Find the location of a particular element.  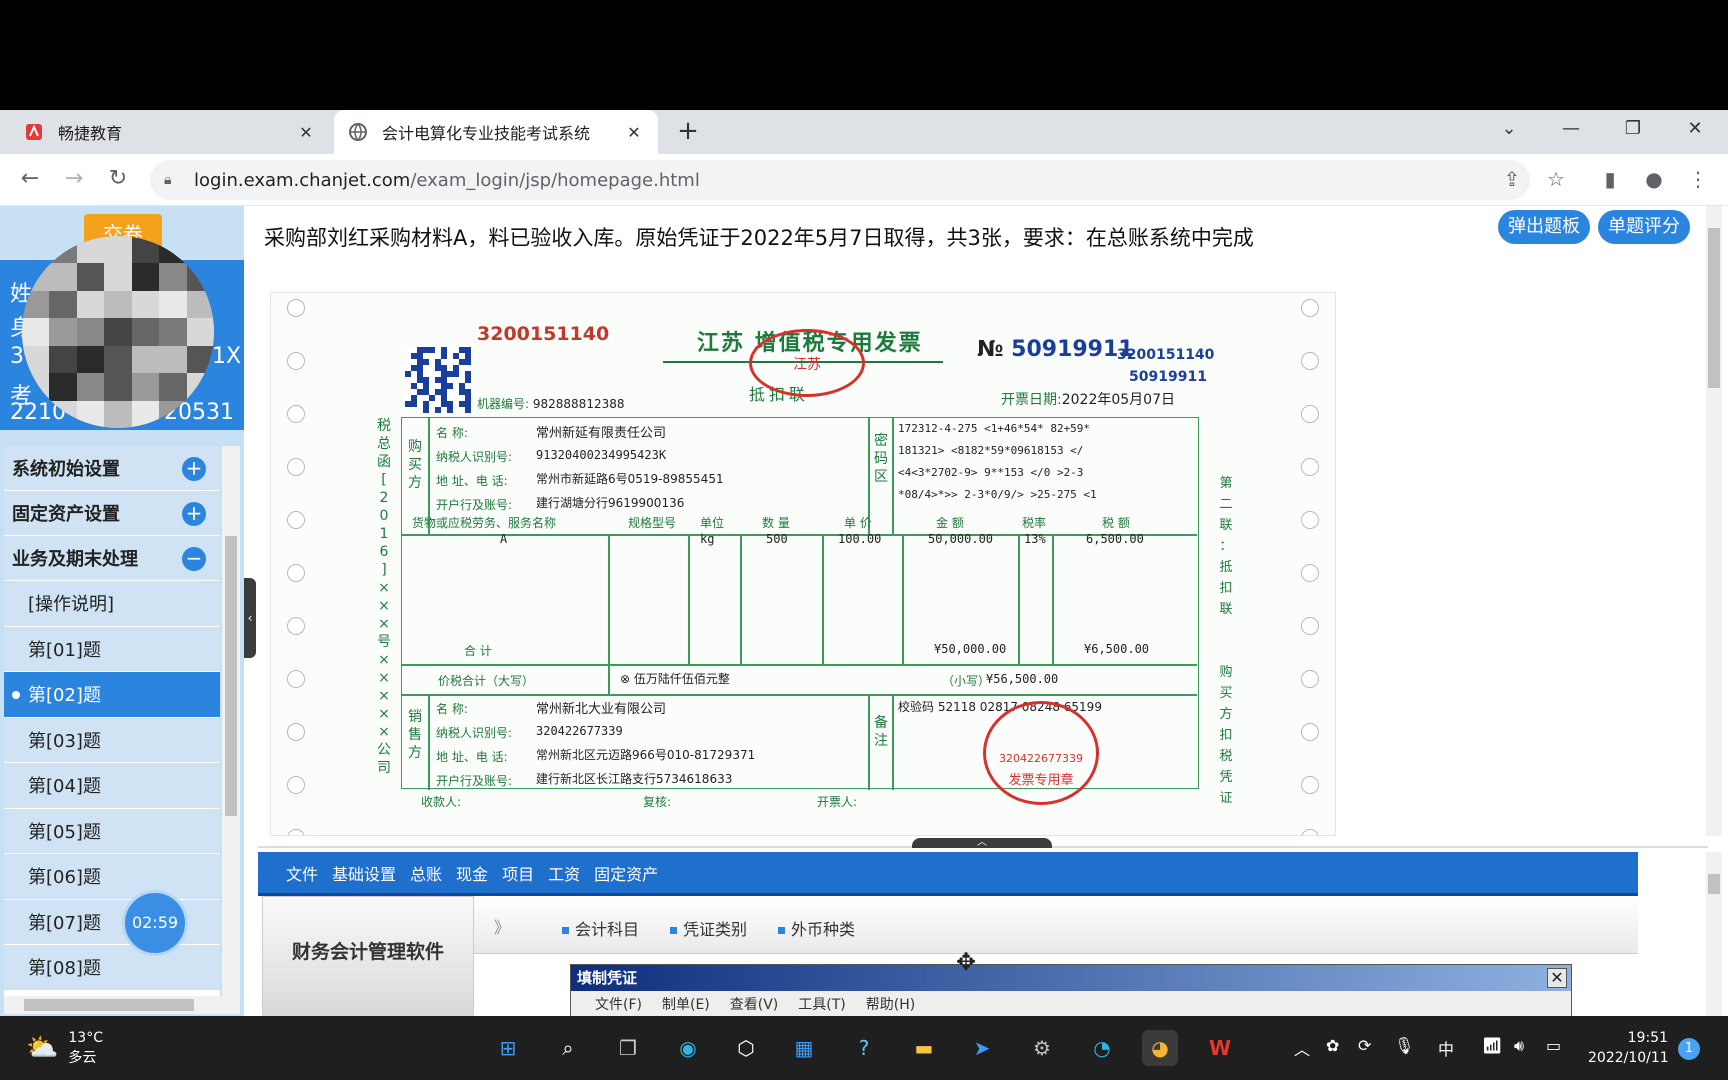

menu-group-fixed-assets: 固定资产设置 + is located at coordinates (112, 513).